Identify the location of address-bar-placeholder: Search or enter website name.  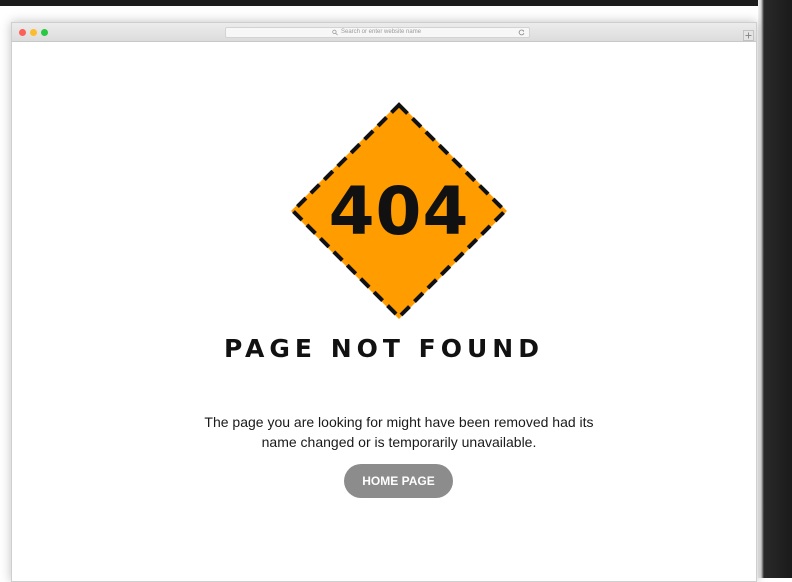
(381, 32).